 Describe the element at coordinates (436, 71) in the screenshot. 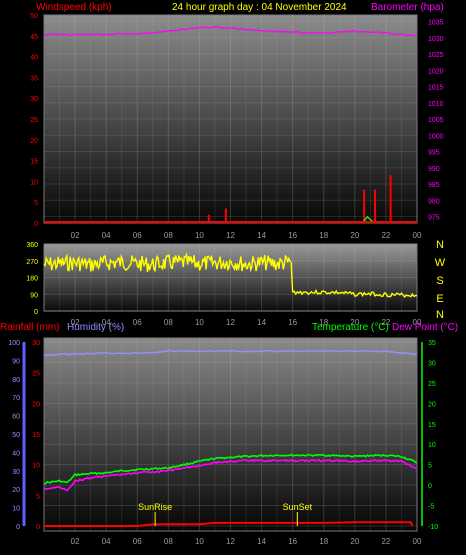

I see `barometer-tick-label: 1020` at that location.